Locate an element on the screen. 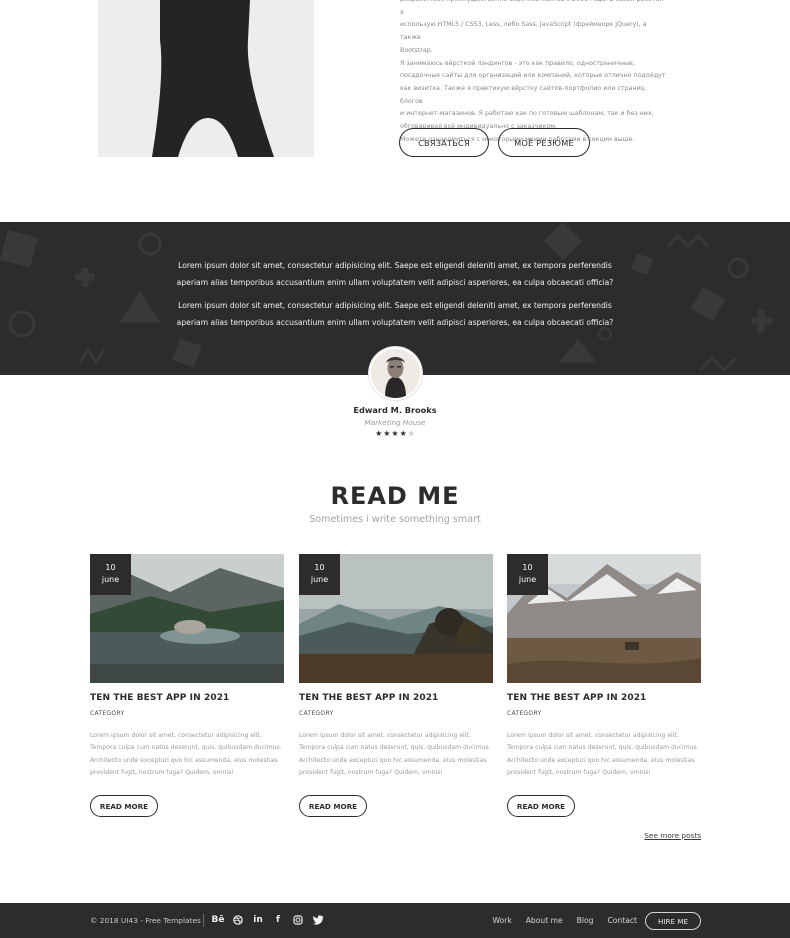 The image size is (790, 938). footer-nav-about: About me is located at coordinates (544, 920).